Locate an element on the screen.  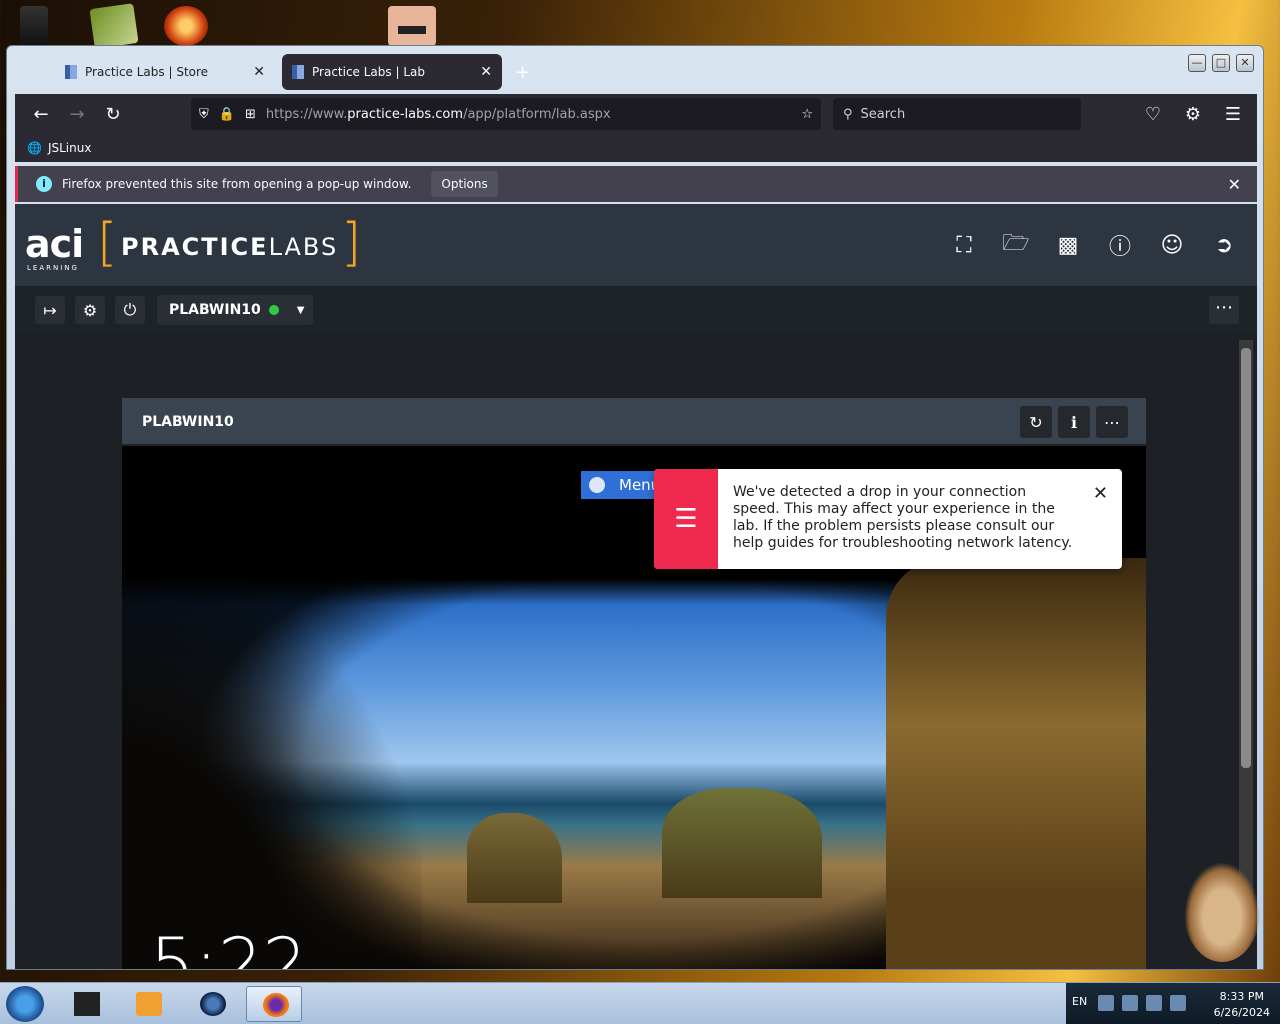
bookmark-star-icon: ☆ is located at coordinates (807, 114).